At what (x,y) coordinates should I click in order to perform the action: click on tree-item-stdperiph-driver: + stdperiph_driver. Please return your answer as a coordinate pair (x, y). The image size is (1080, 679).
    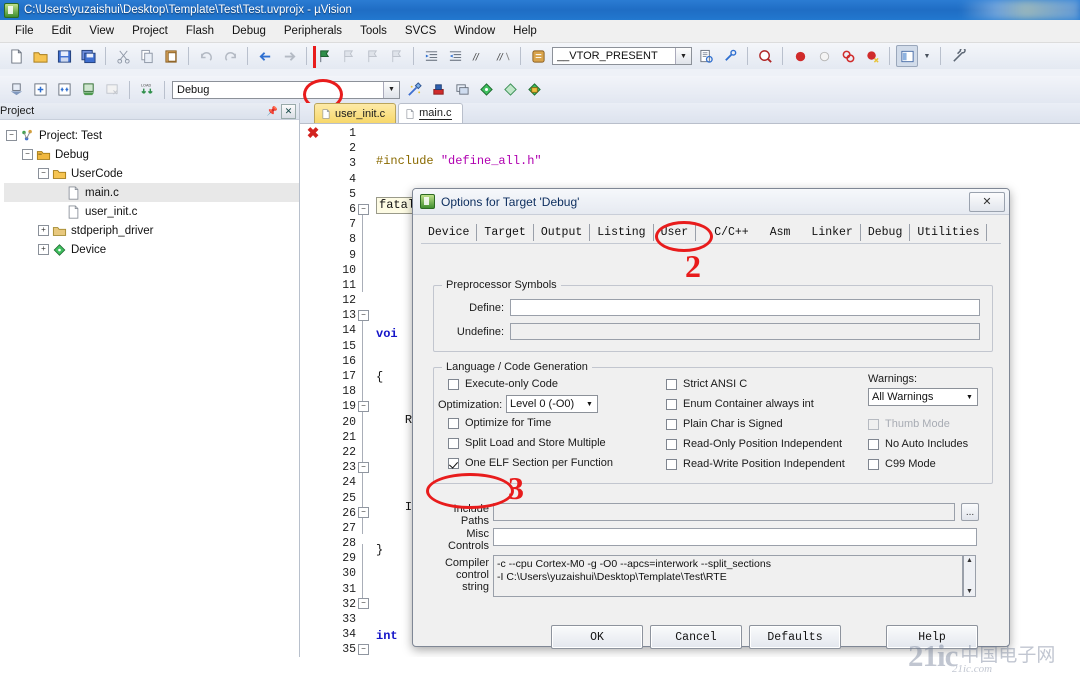
    Looking at the image, I should click on (151, 230).